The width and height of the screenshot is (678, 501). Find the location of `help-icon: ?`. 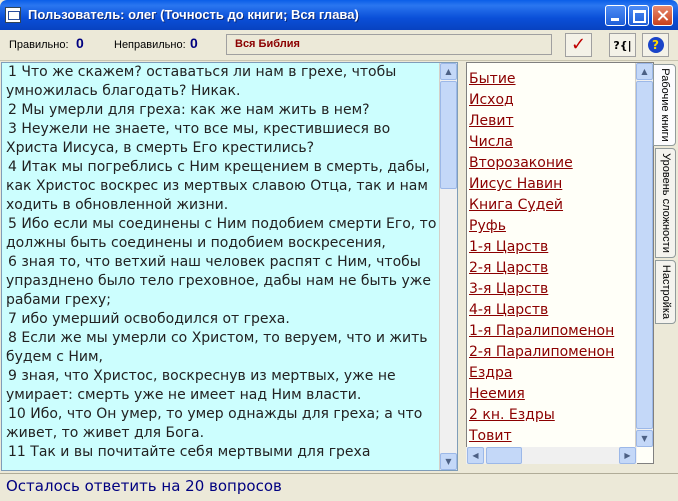

help-icon: ? is located at coordinates (655, 45).